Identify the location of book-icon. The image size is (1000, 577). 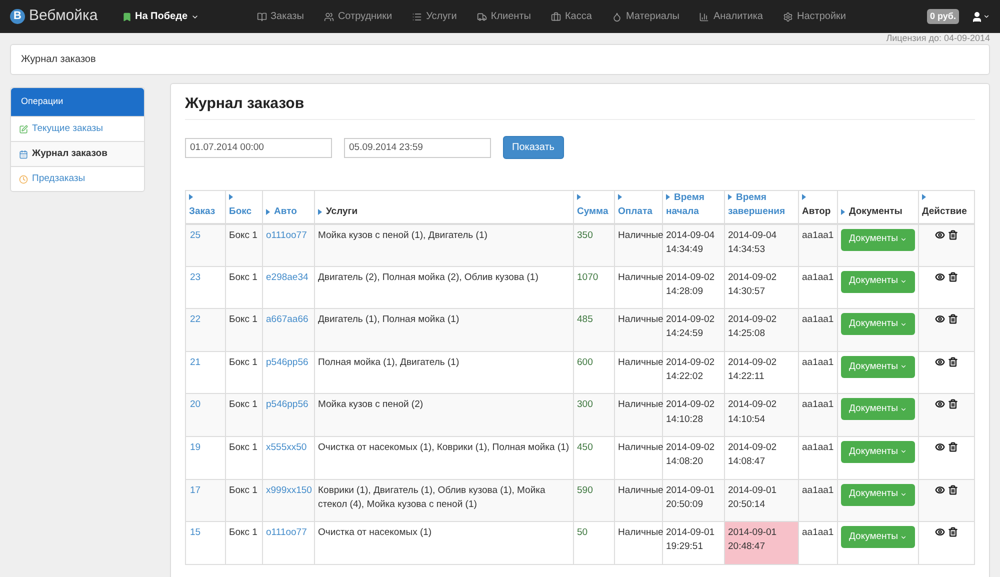
(261, 17).